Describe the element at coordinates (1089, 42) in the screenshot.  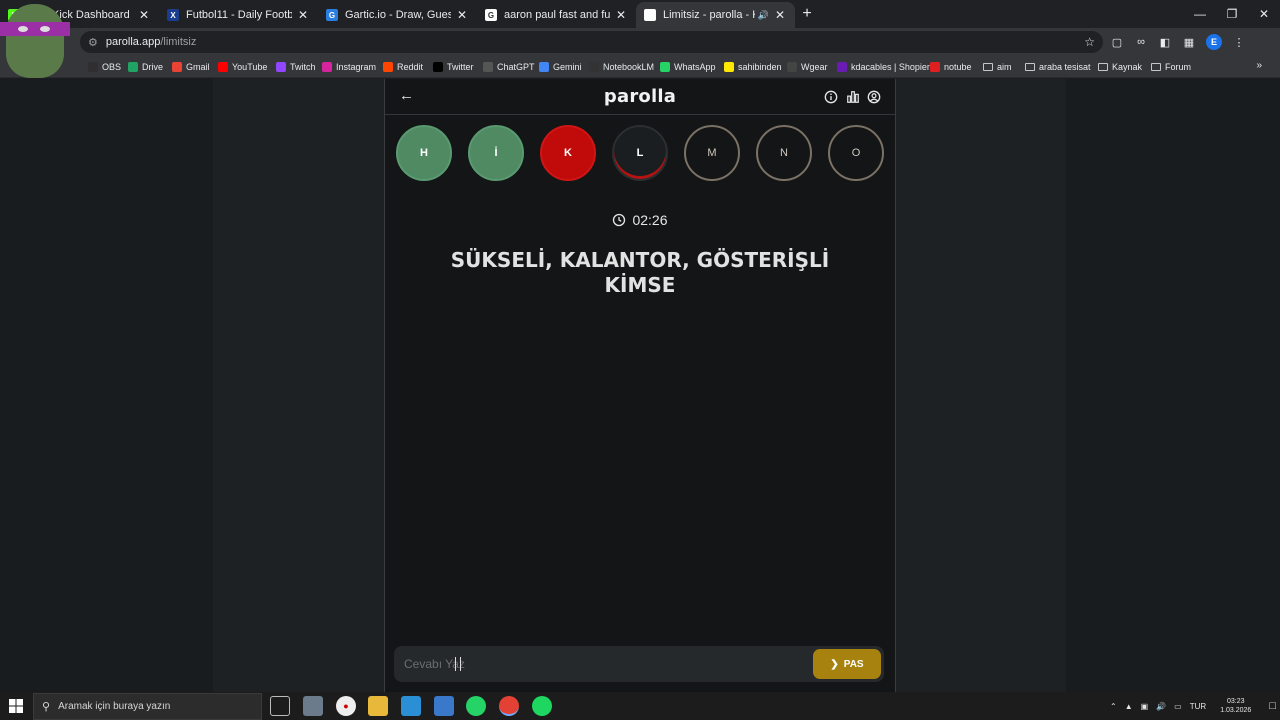
I see `bookmark-star-icon: ☆` at that location.